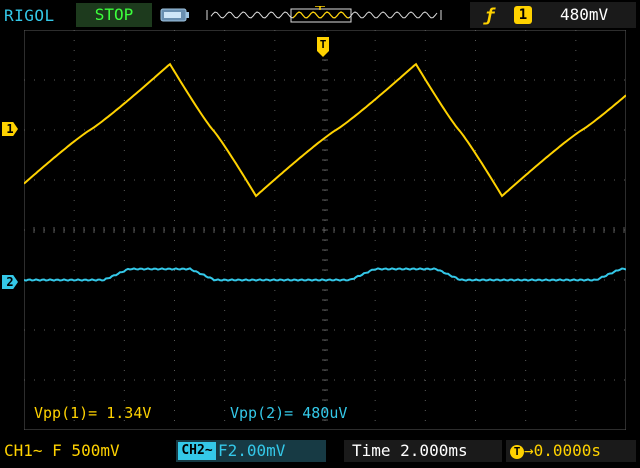 The width and height of the screenshot is (640, 468). I want to click on vpp1-label: Vpp(1)=, so click(66, 413).